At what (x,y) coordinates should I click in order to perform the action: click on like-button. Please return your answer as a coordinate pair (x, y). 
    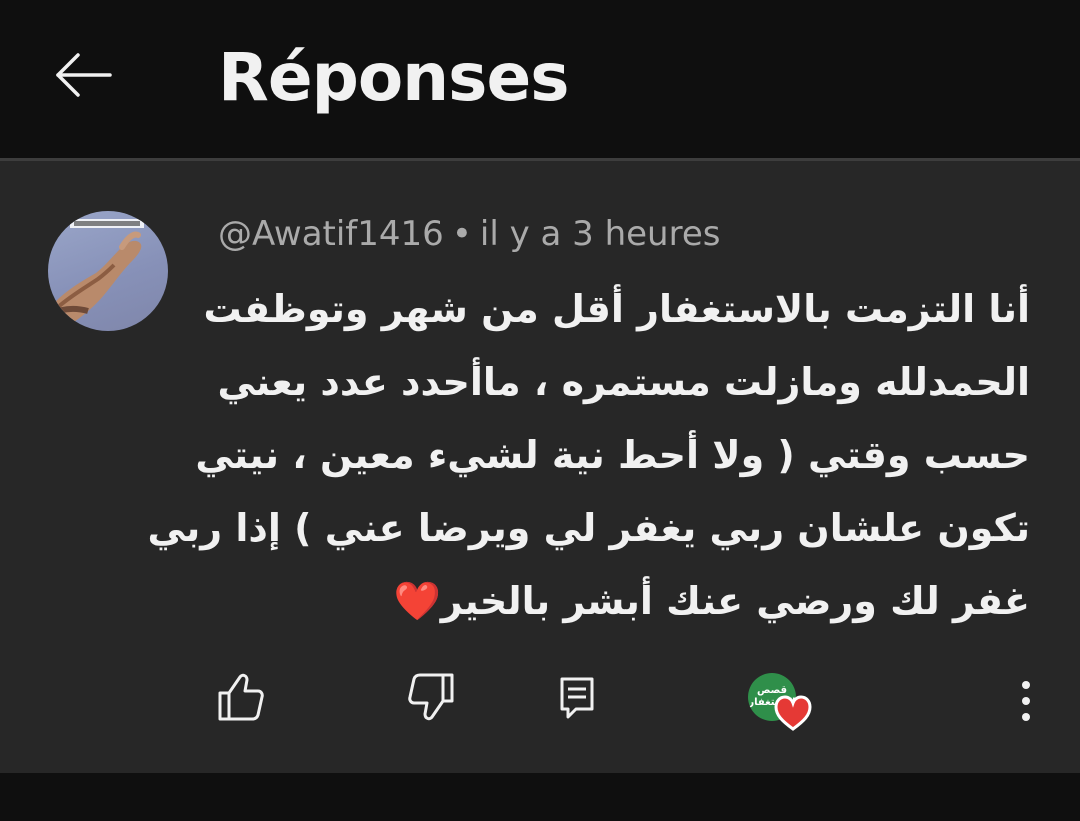
    Looking at the image, I should click on (240, 697).